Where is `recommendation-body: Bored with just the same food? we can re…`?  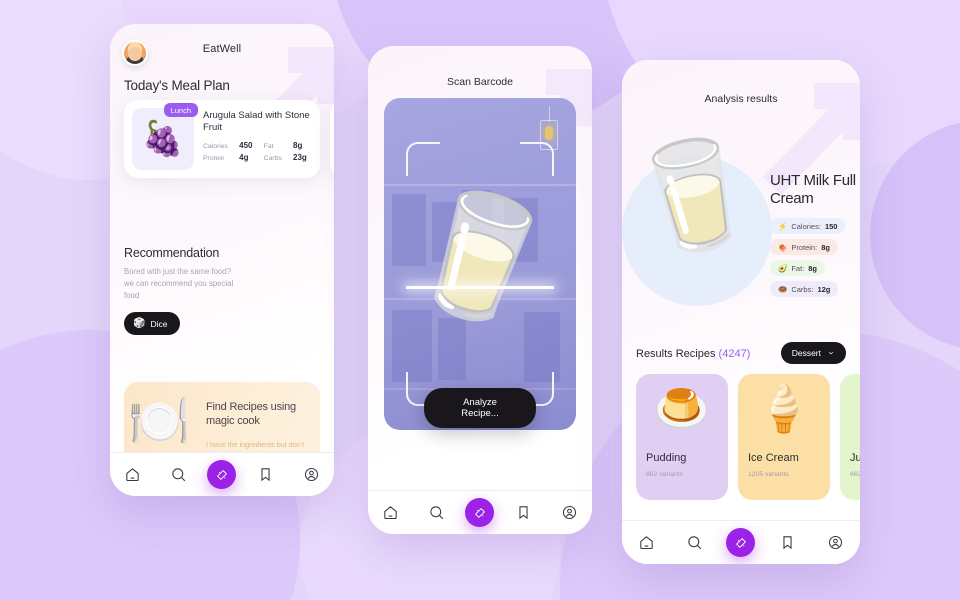
recommendation-body: Bored with just the same food? we can re… is located at coordinates (179, 284).